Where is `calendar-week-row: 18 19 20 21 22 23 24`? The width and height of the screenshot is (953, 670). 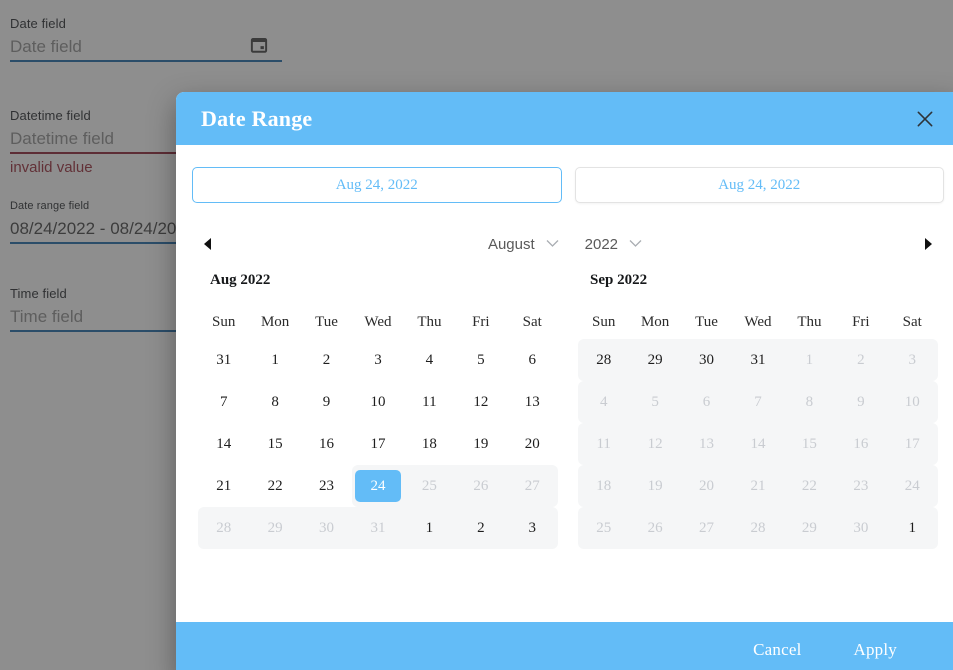 calendar-week-row: 18 19 20 21 22 23 24 is located at coordinates (758, 486).